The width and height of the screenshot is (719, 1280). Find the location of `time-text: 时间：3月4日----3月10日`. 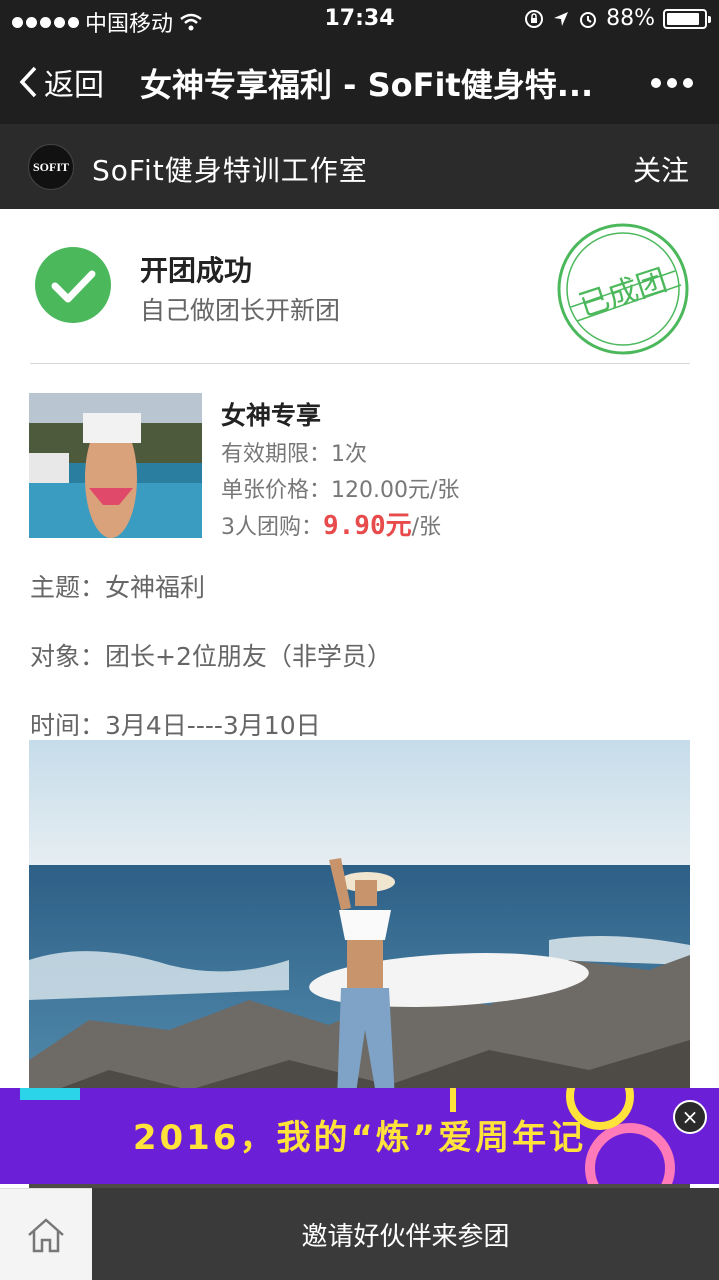

time-text: 时间：3月4日----3月10日 is located at coordinates (175, 725).